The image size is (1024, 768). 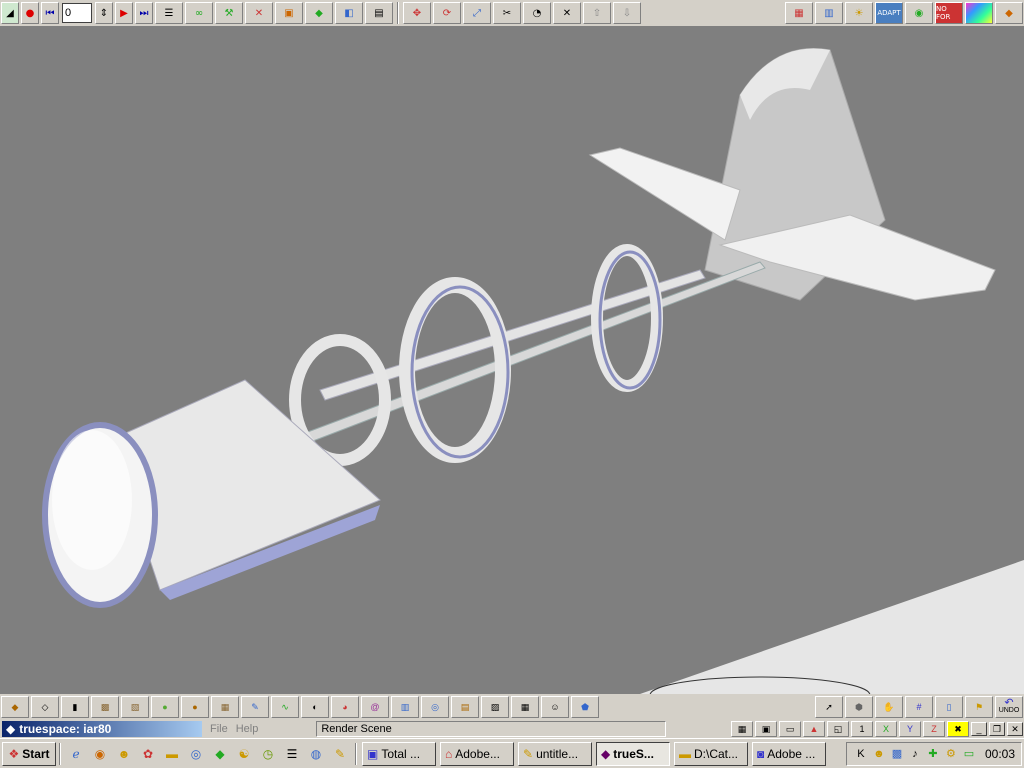 I want to click on axes-icon: ✕, so click(x=567, y=13).